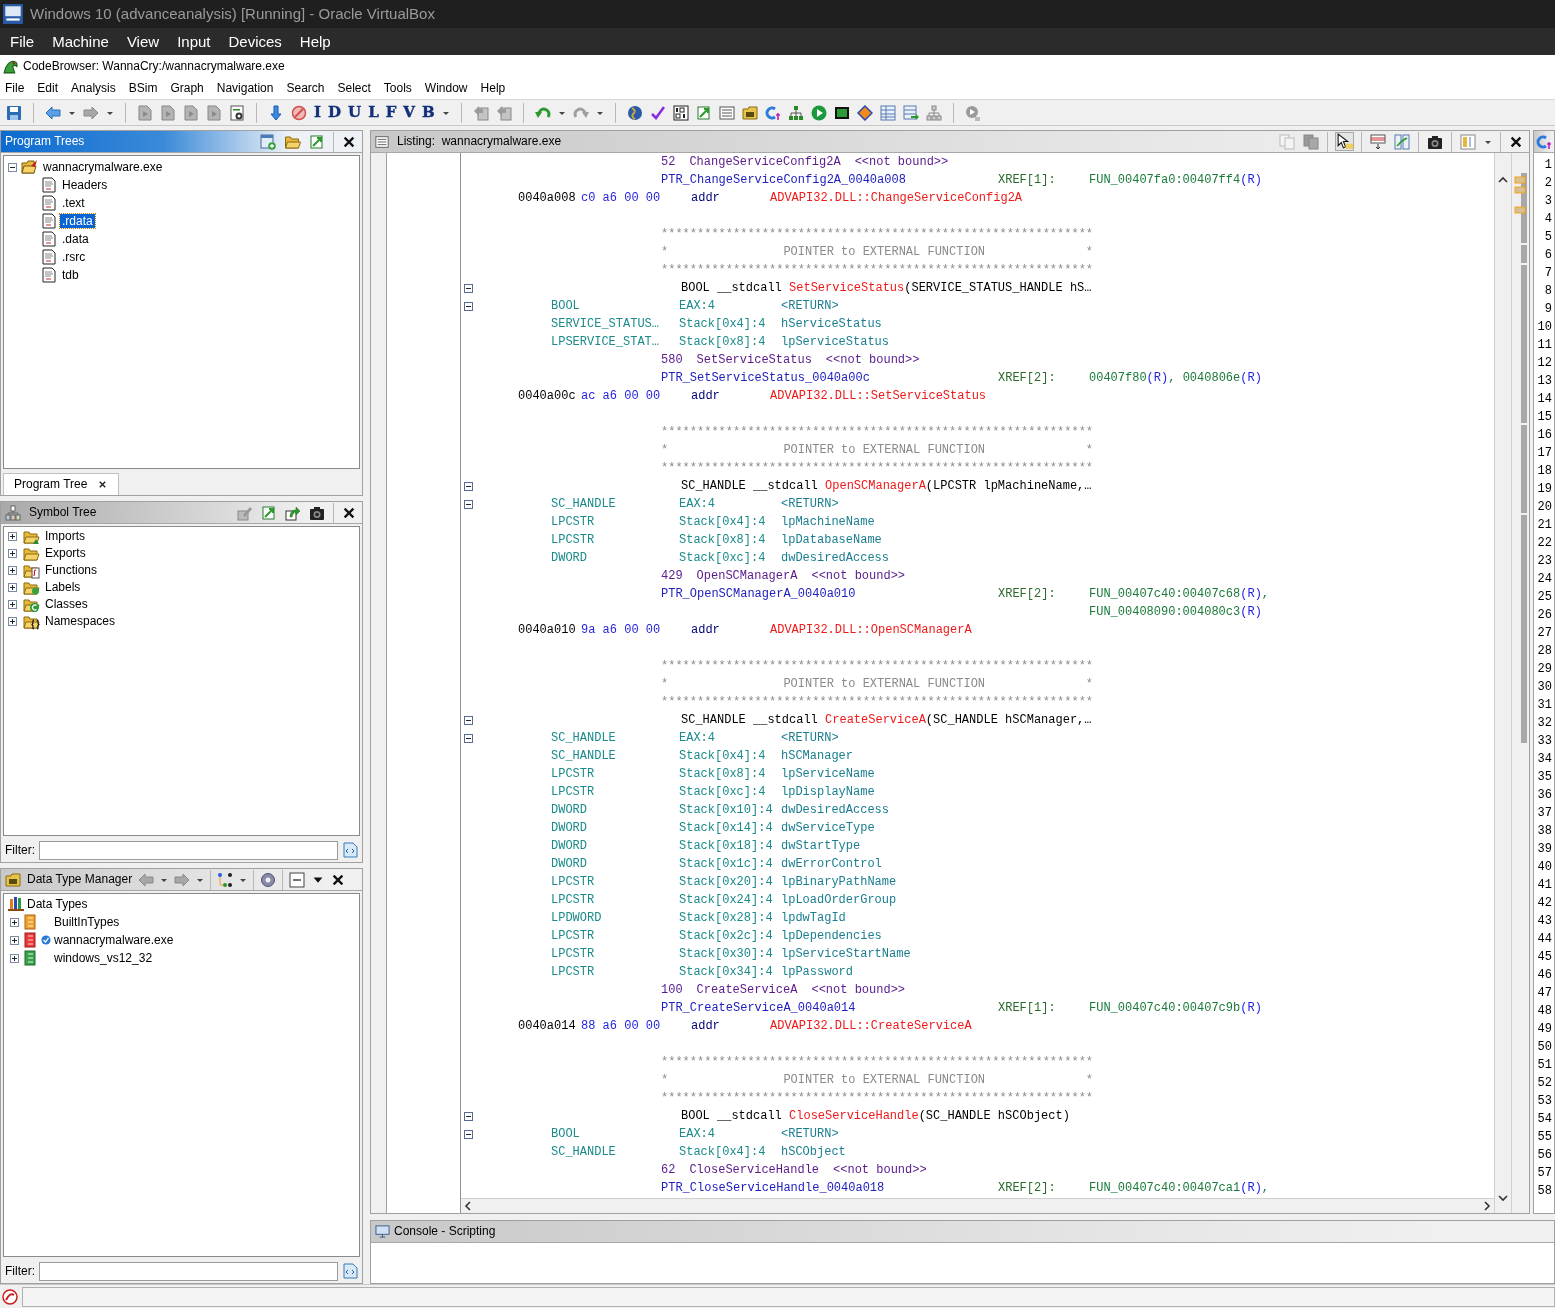 This screenshot has width=1555, height=1308. Describe the element at coordinates (1175, 612) in the screenshot. I see `xref-link: FUN_00408090:004080c3(R)` at that location.